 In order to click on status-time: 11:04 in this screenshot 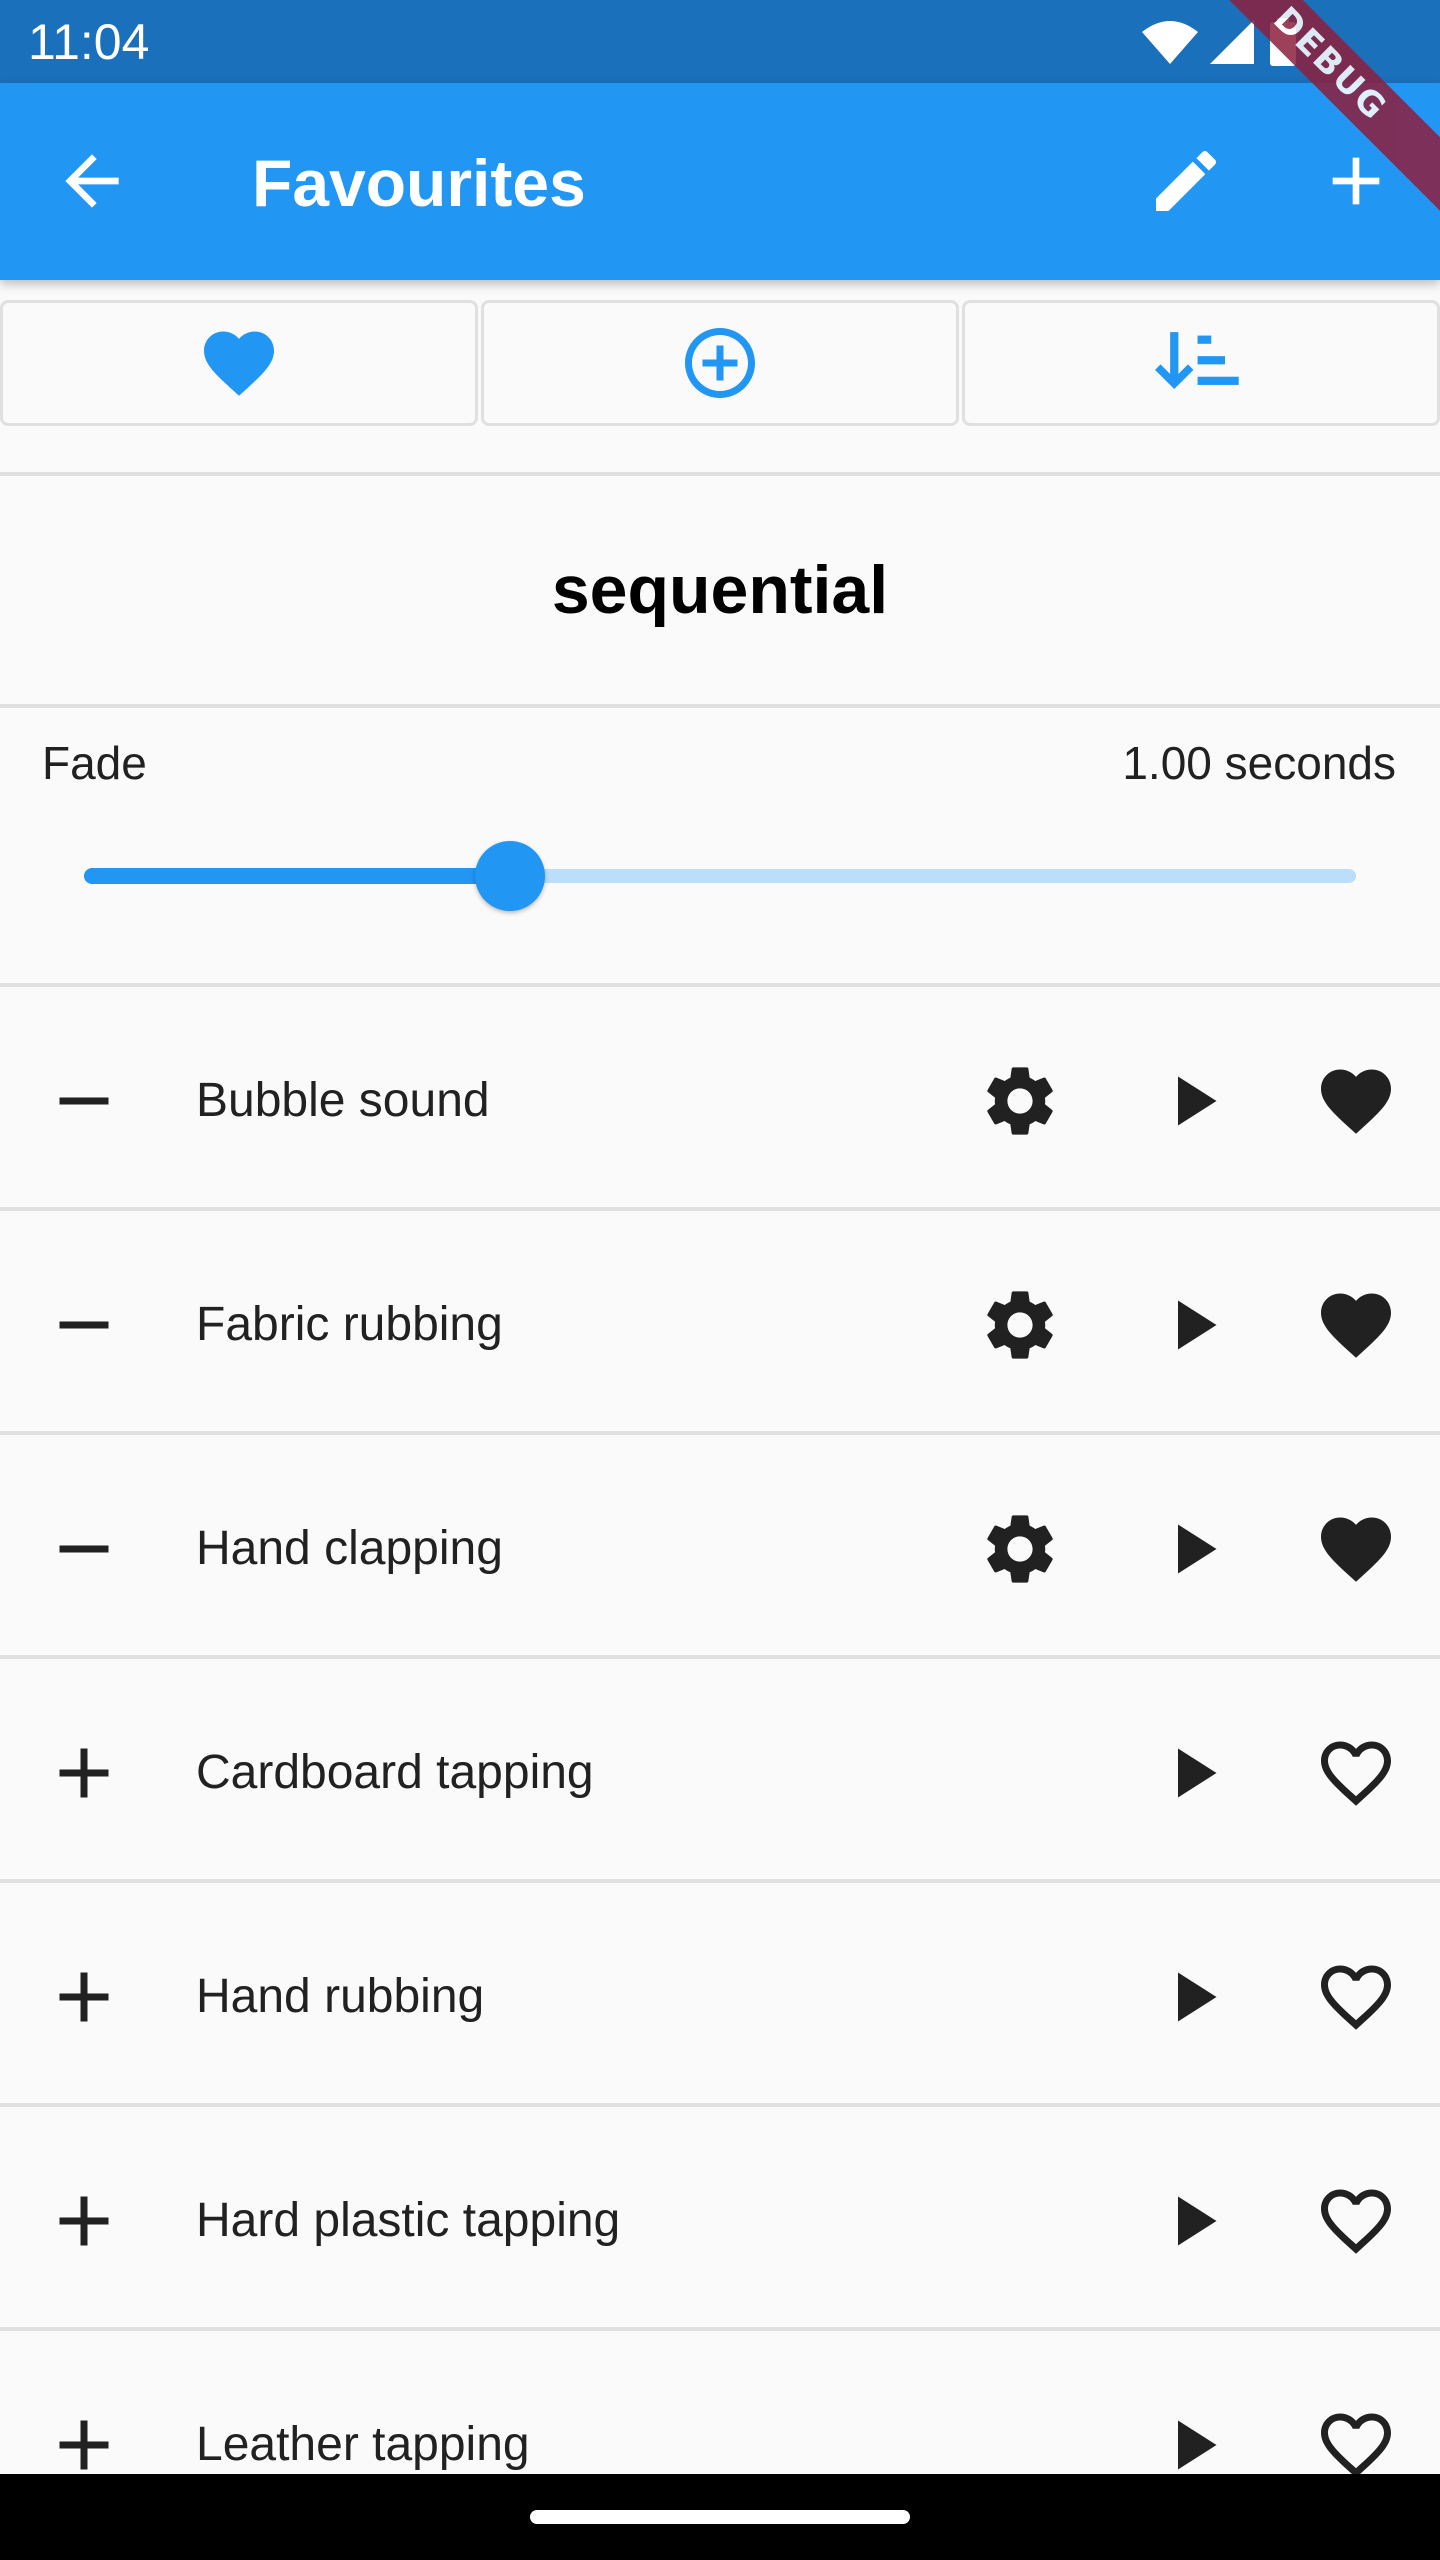, I will do `click(89, 42)`.